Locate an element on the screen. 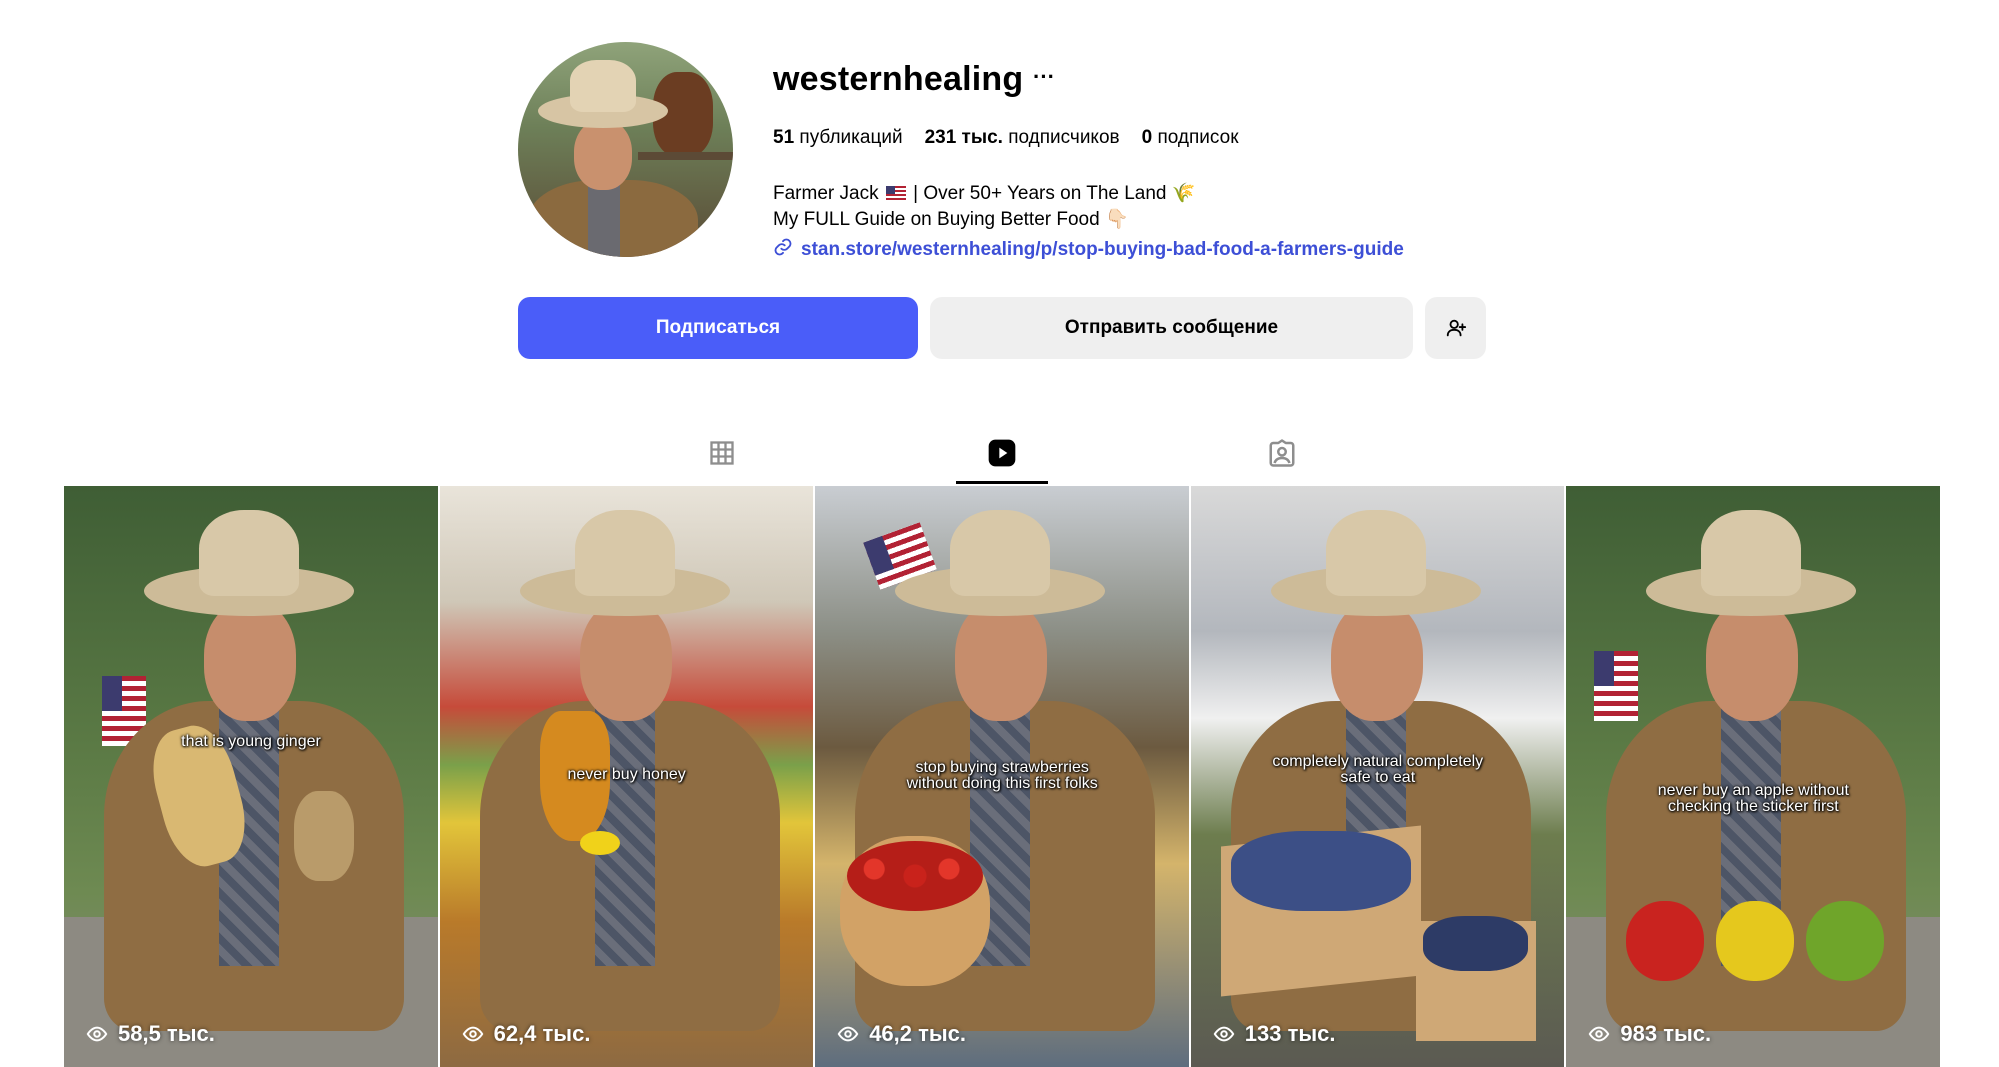 Image resolution: width=1999 pixels, height=1067 pixels. profile-avatar is located at coordinates (625, 149).